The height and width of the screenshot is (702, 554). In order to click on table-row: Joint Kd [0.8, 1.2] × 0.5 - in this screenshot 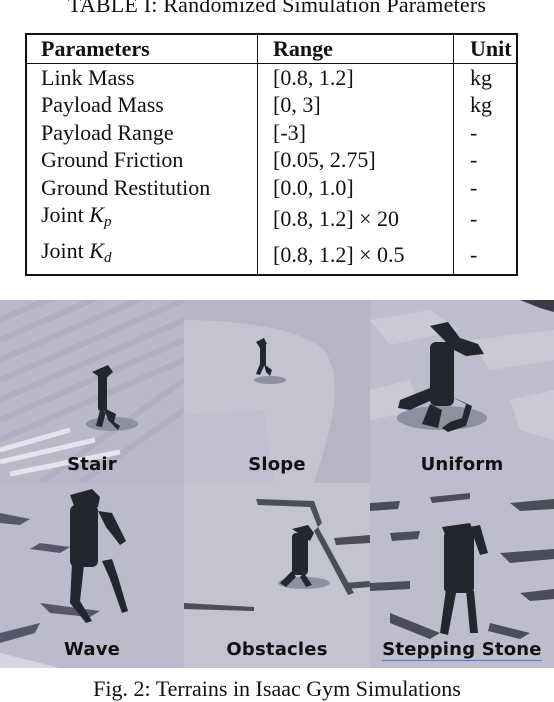, I will do `click(271, 255)`.